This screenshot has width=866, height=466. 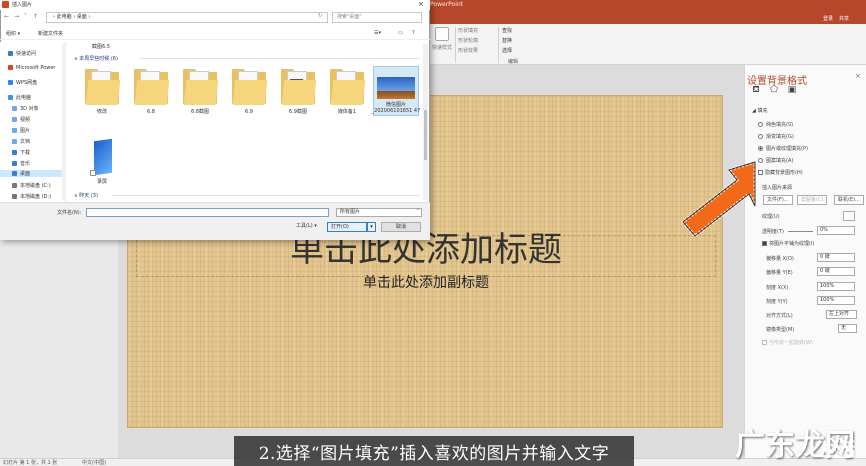 I want to click on scale-y-field: 100%, so click(x=836, y=300).